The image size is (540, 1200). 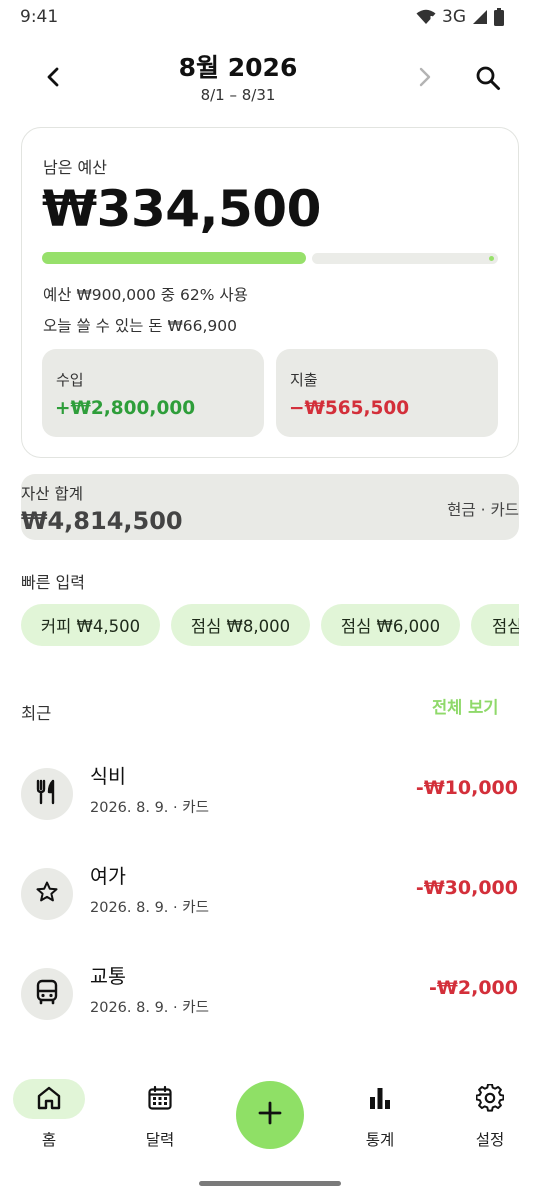 What do you see at coordinates (160, 1140) in the screenshot?
I see `nav-calendar-label: 달력` at bounding box center [160, 1140].